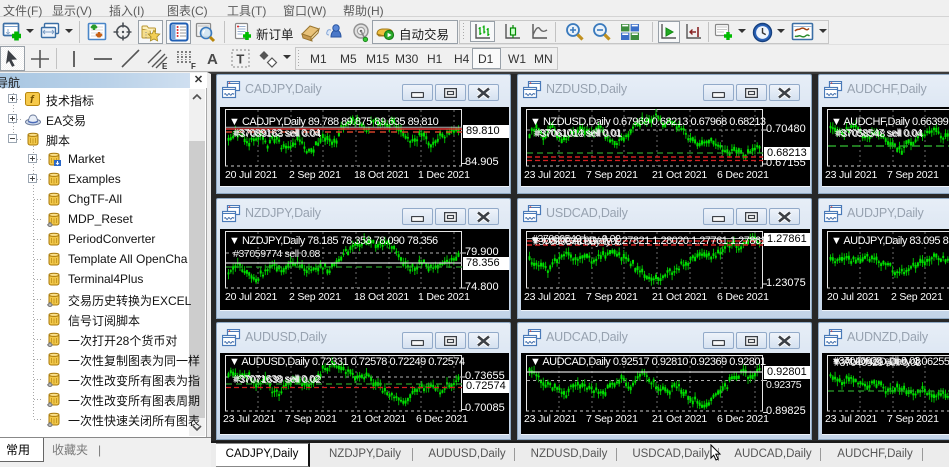 The height and width of the screenshot is (467, 949). I want to click on svg-text: E, so click(165, 66).